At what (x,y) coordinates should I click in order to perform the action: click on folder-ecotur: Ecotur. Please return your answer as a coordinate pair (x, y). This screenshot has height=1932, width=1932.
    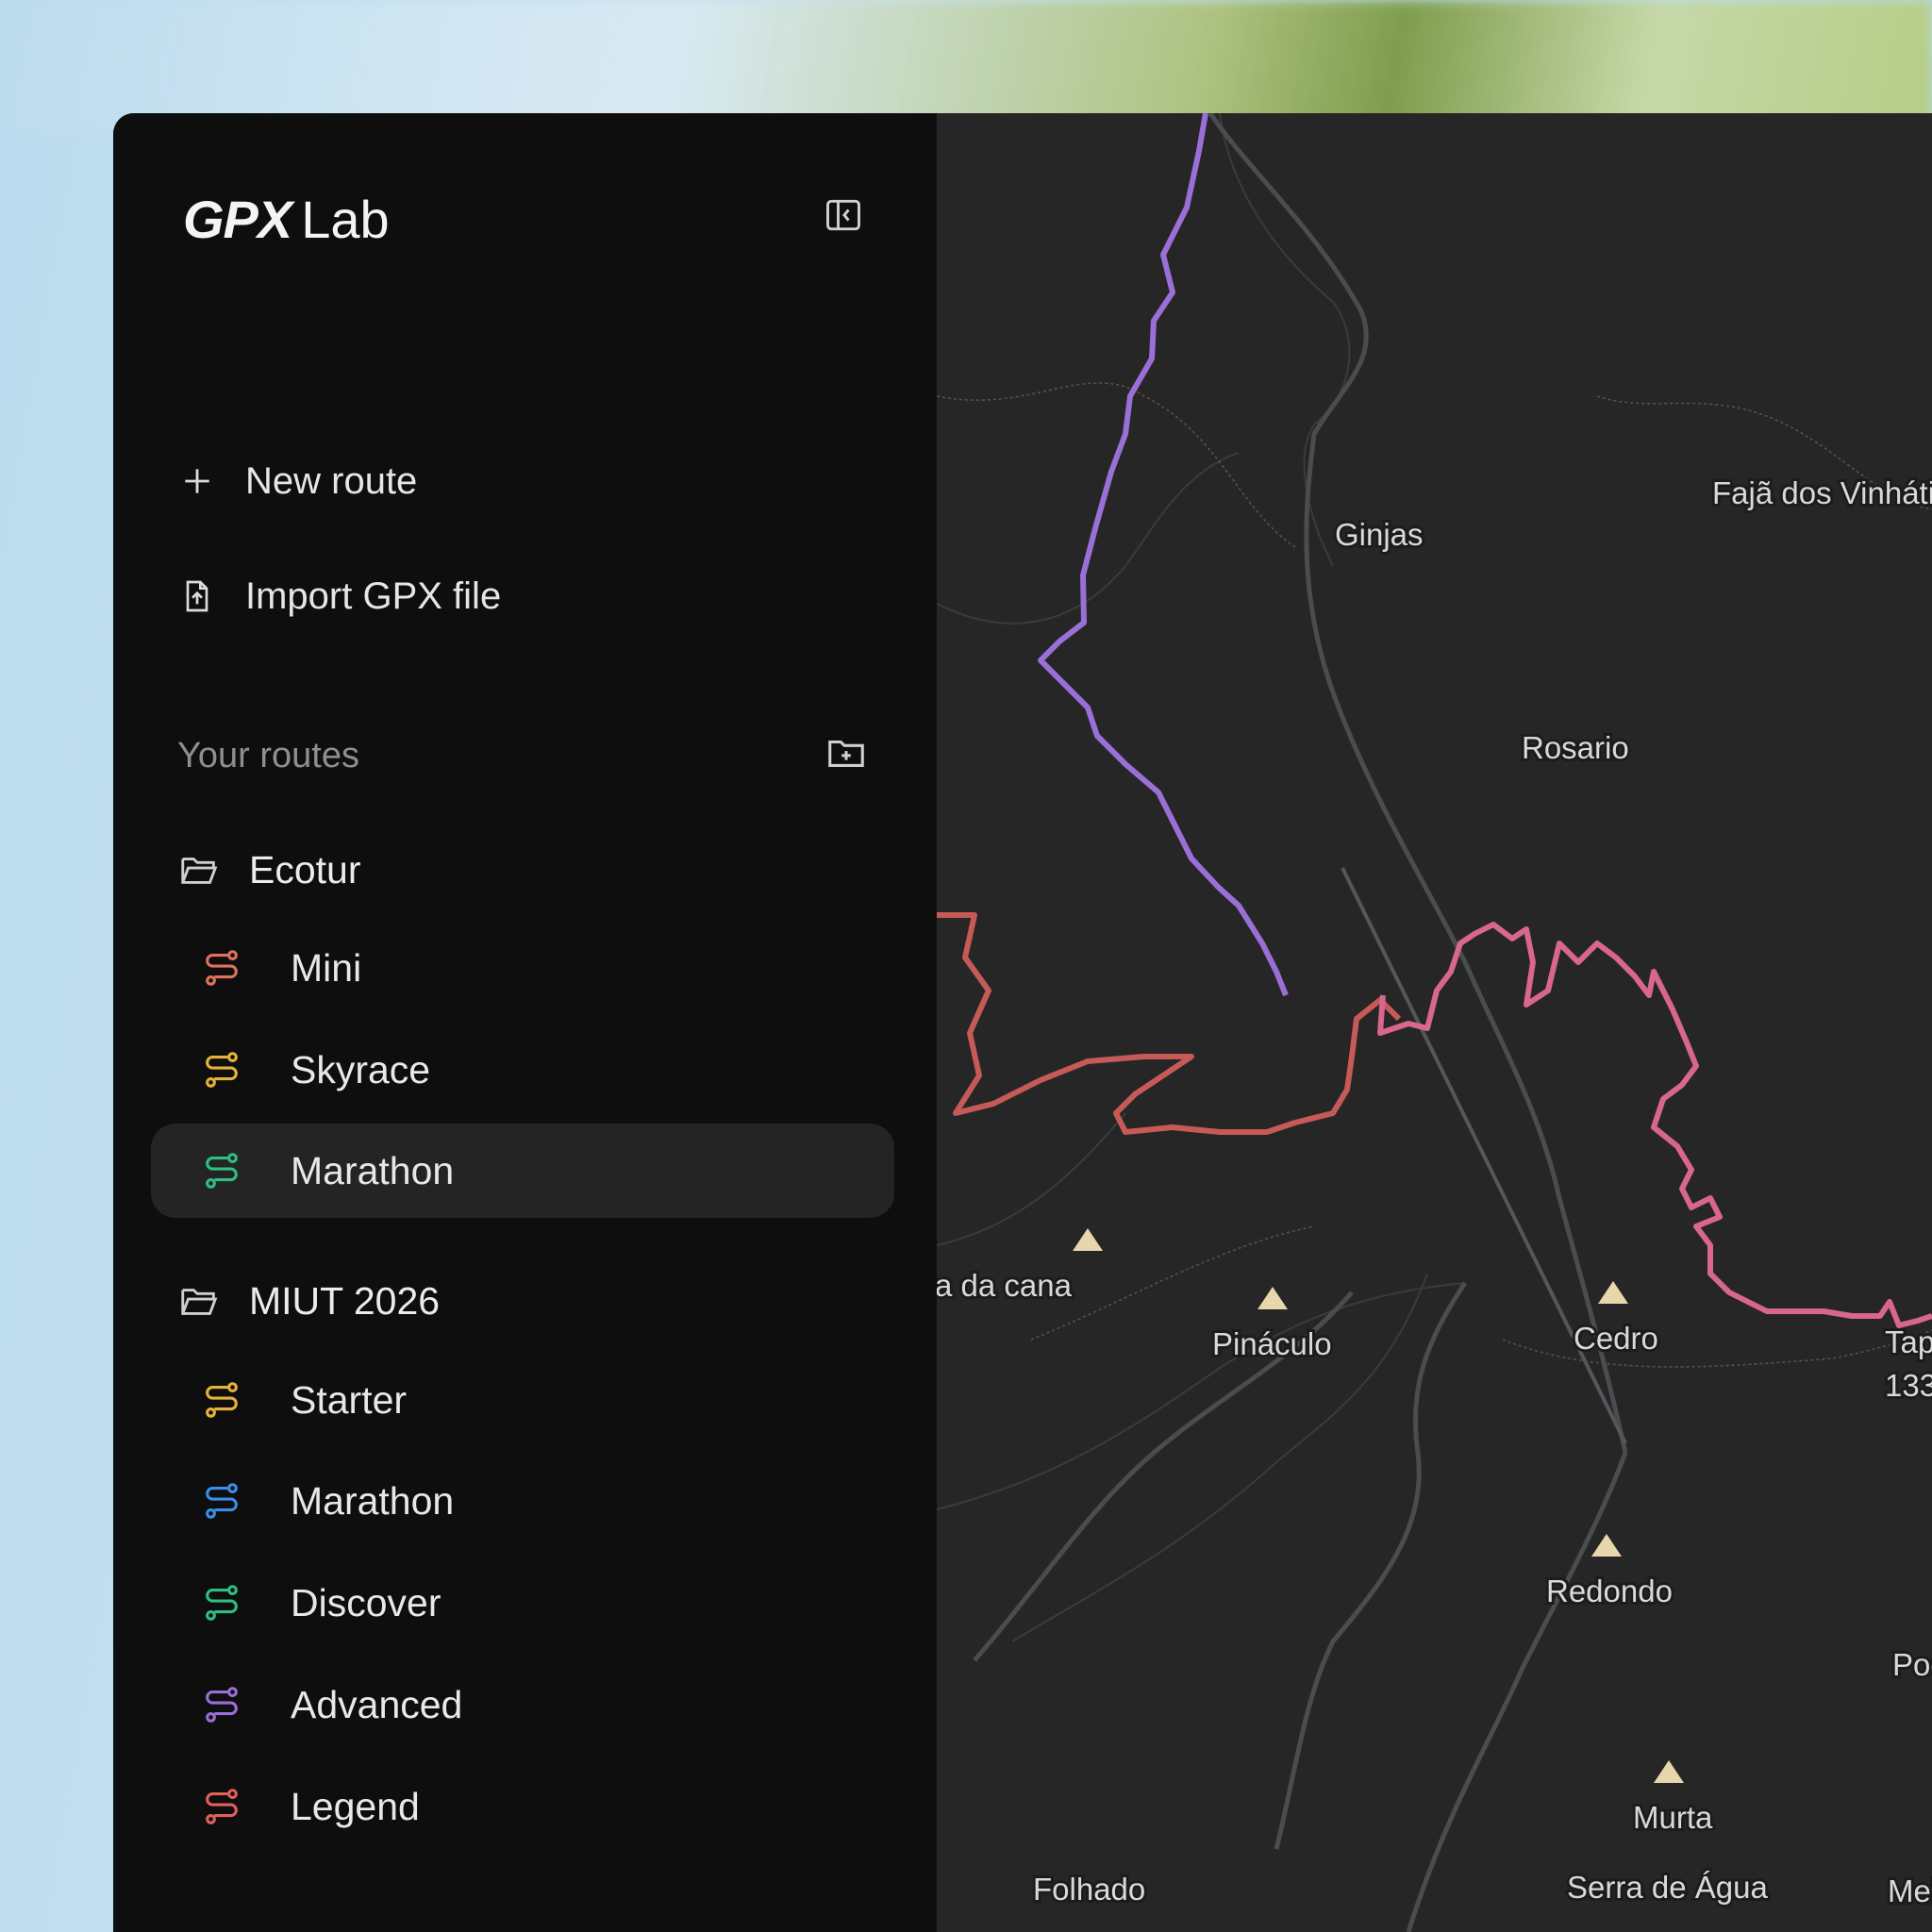
    Looking at the image, I should click on (269, 870).